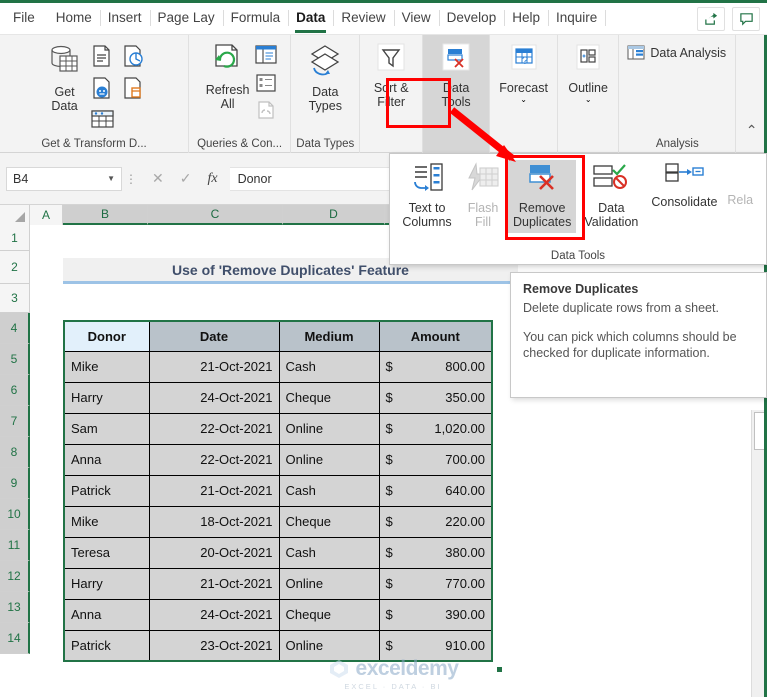  What do you see at coordinates (435, 490) in the screenshot?
I see `cell-amount: $640.00` at bounding box center [435, 490].